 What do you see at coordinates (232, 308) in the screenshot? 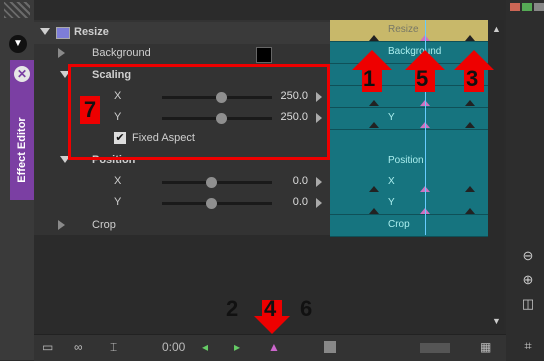
I see `annotation-2: 2` at bounding box center [232, 308].